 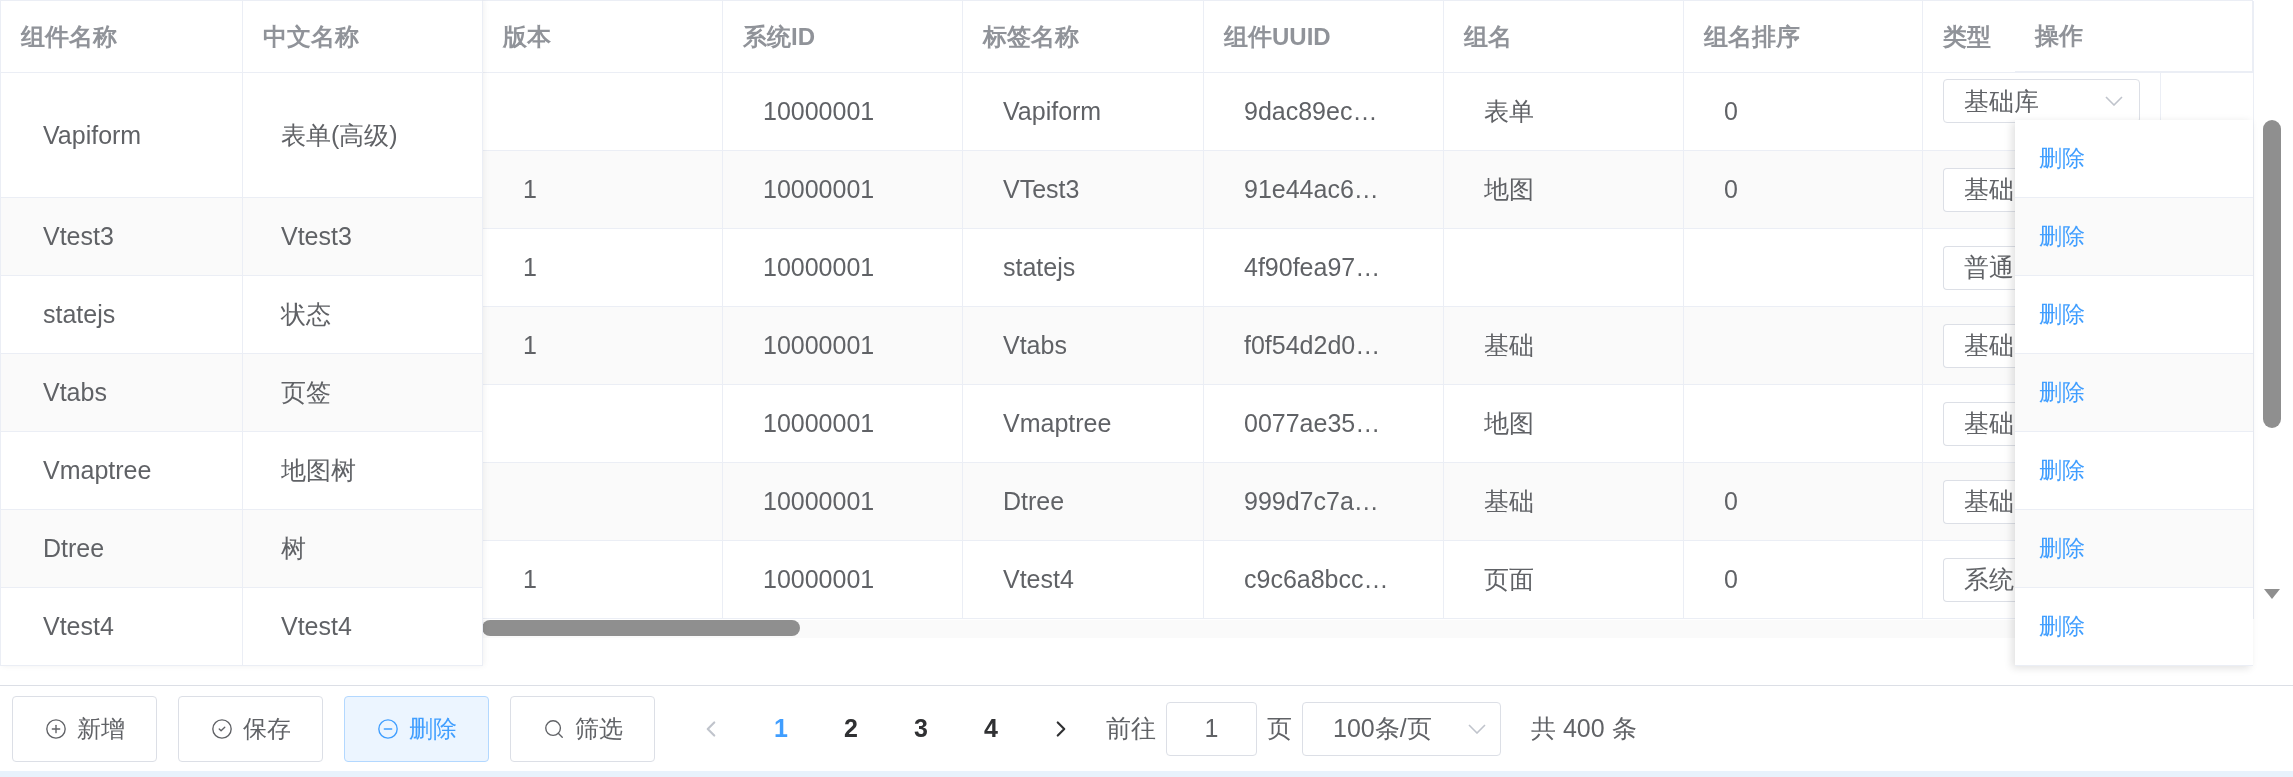 What do you see at coordinates (1083, 37) in the screenshot?
I see `column-header: 标签名称` at bounding box center [1083, 37].